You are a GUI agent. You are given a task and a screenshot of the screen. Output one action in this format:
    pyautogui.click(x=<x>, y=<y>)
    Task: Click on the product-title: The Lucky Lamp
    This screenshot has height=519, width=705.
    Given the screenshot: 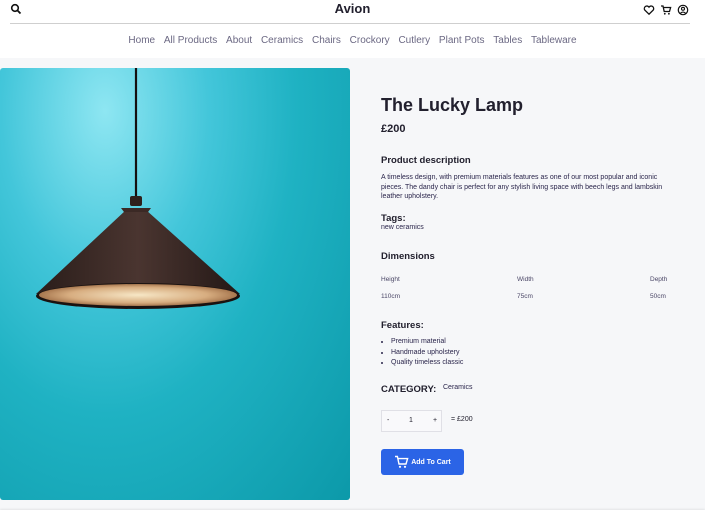 What is the action you would take?
    pyautogui.click(x=452, y=105)
    